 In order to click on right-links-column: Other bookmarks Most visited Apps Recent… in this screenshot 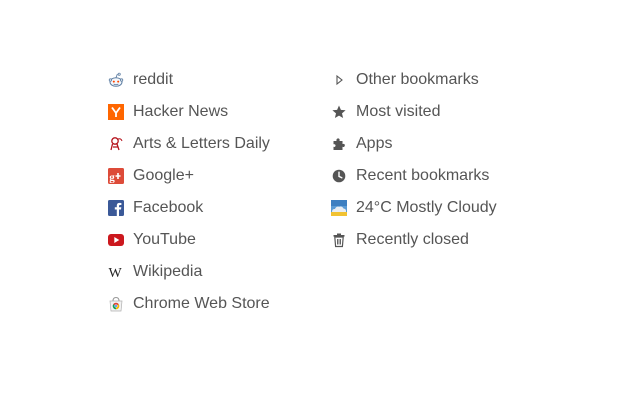, I will do `click(414, 160)`.